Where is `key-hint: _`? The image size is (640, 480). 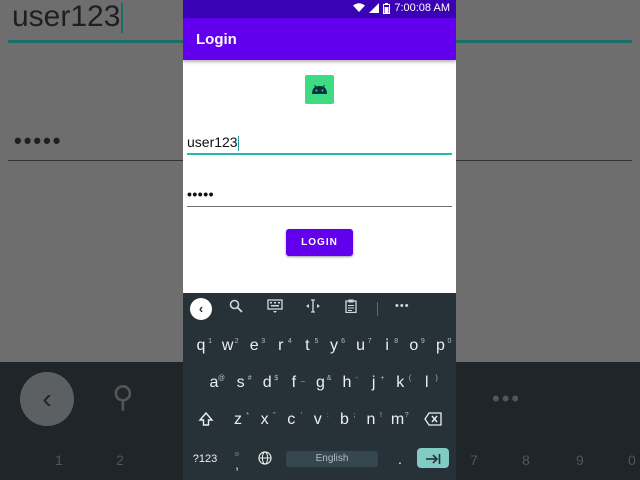 key-hint: _ is located at coordinates (302, 378).